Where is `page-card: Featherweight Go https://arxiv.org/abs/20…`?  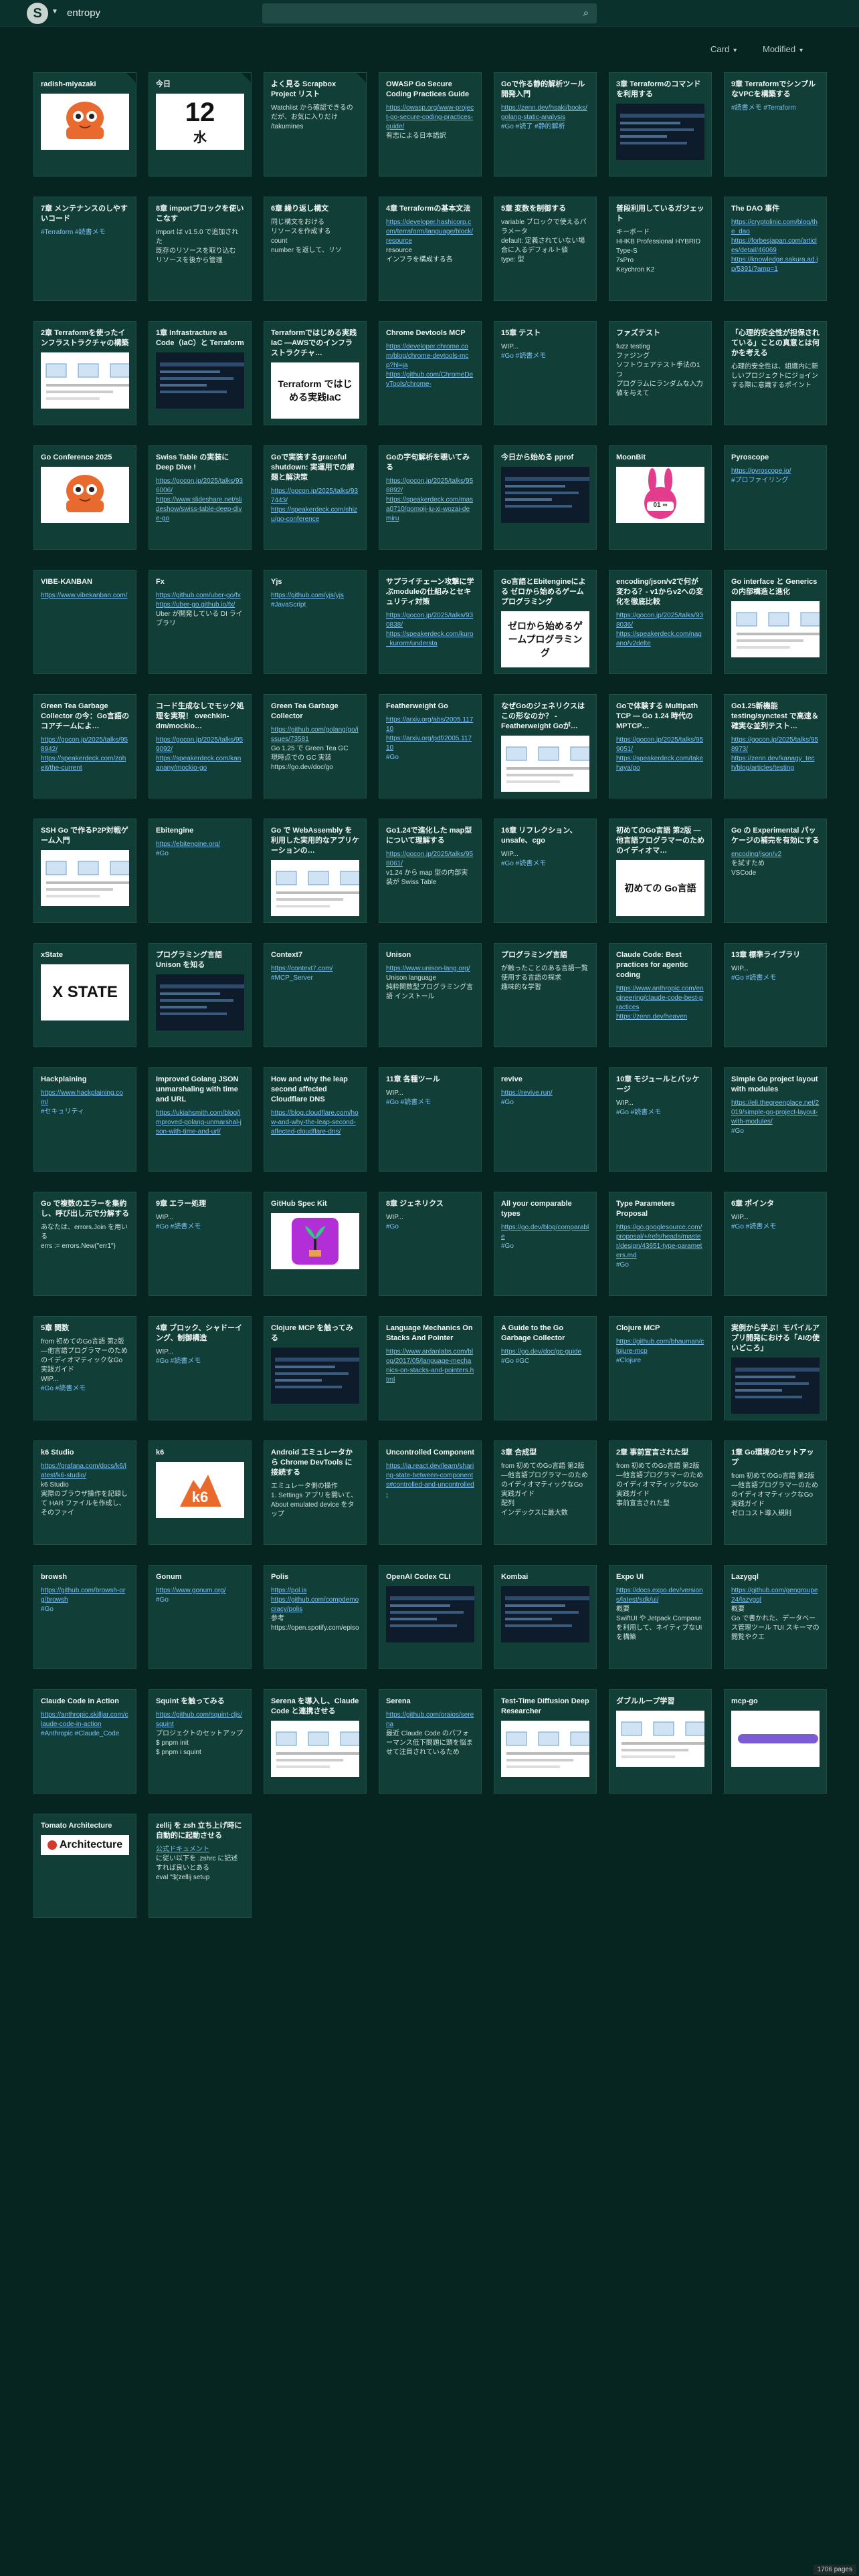
page-card: Featherweight Go https://arxiv.org/abs/20… is located at coordinates (431, 746).